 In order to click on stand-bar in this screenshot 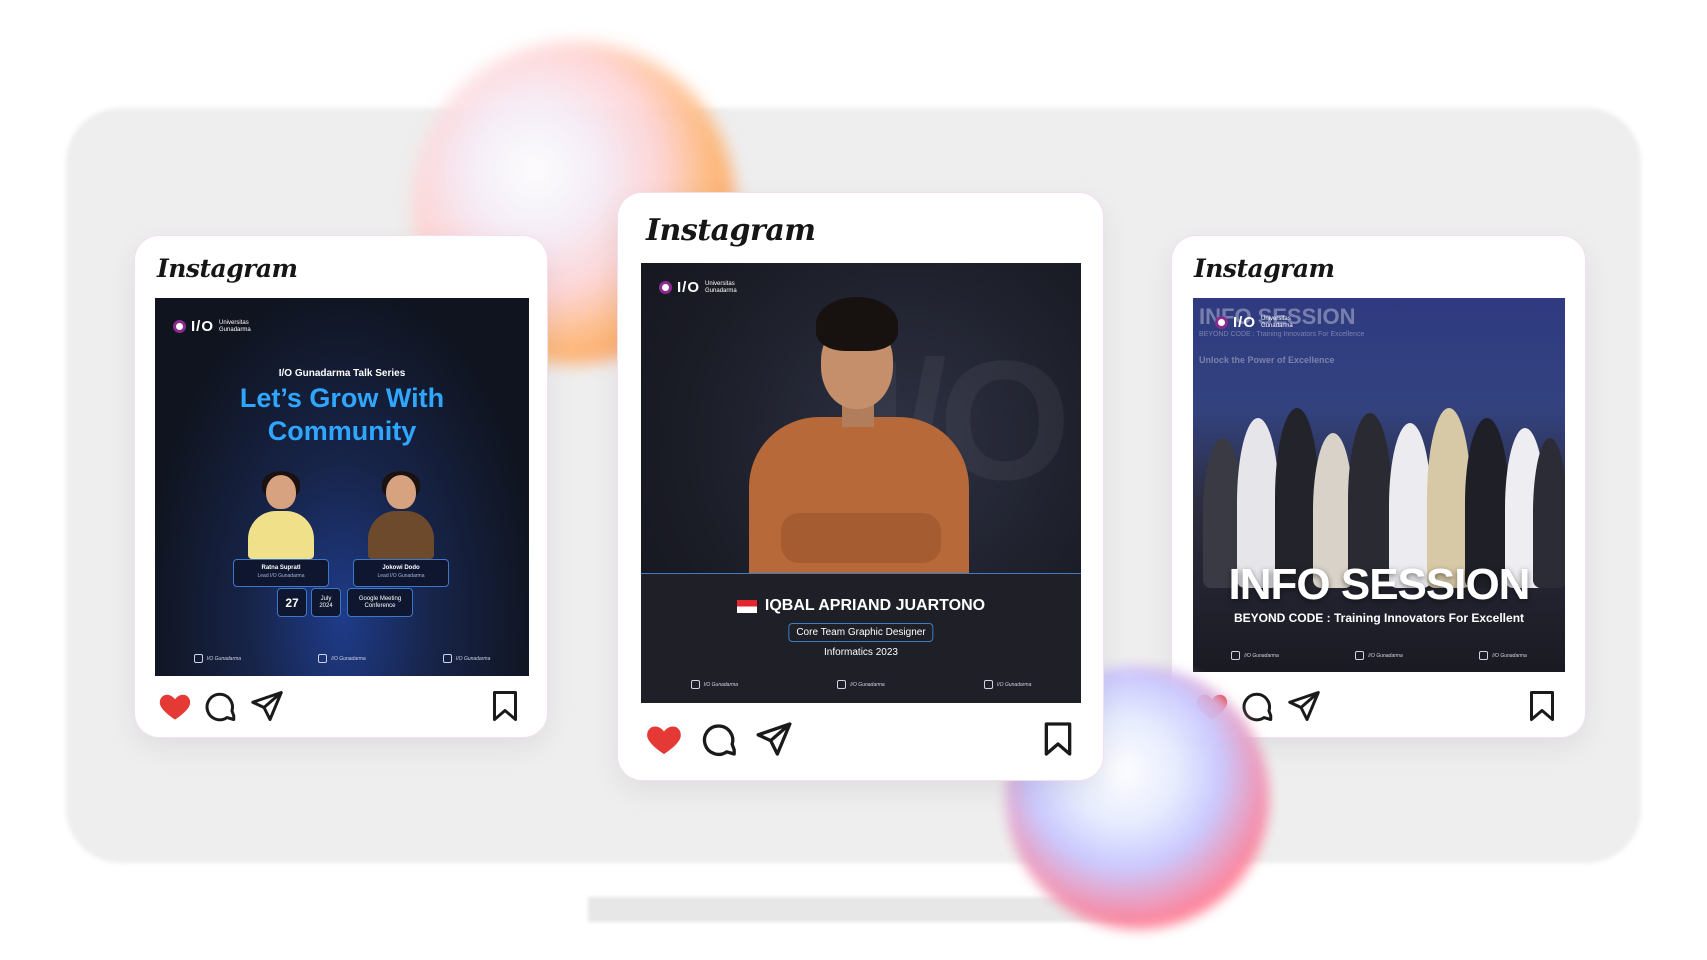, I will do `click(862, 909)`.